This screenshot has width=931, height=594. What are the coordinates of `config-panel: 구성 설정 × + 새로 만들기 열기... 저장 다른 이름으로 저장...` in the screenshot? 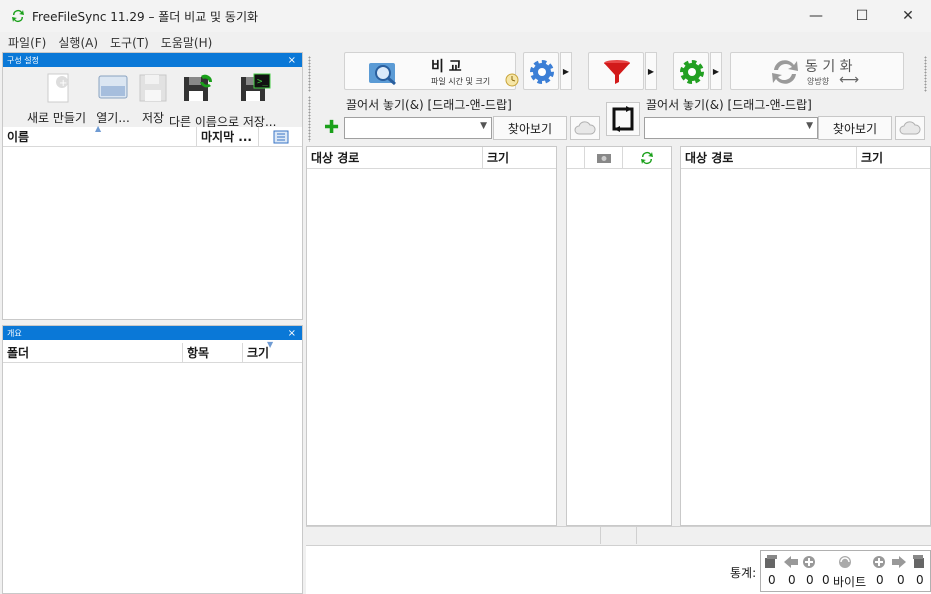 It's located at (152, 186).